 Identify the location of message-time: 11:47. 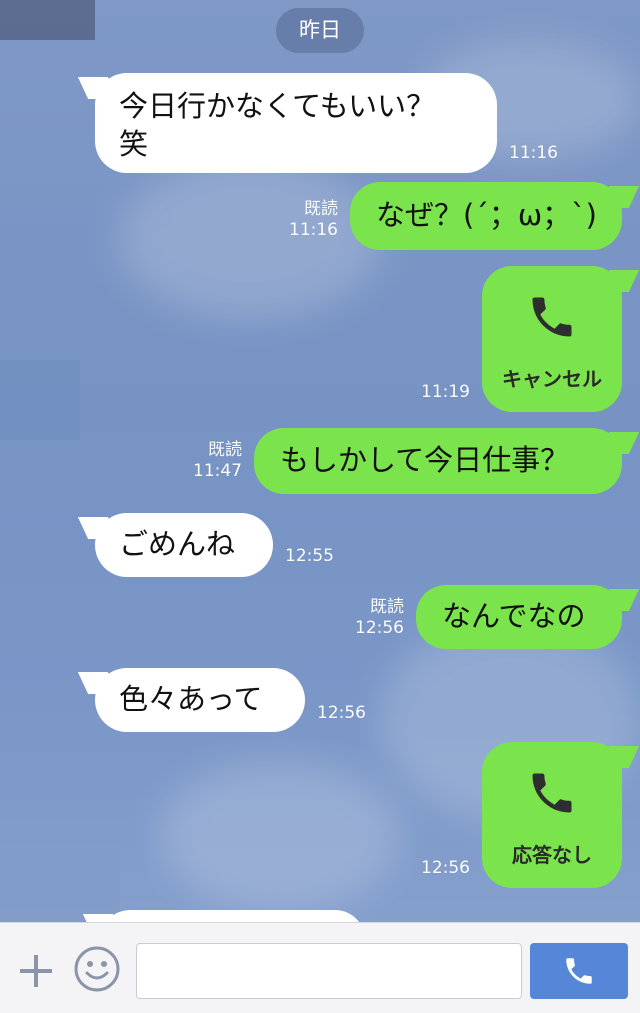
(217, 471).